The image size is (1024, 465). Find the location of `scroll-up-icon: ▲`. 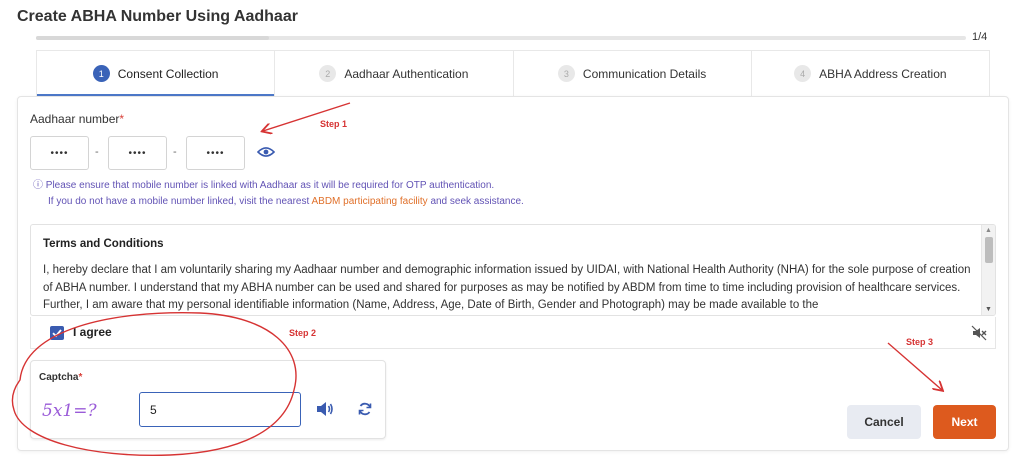

scroll-up-icon: ▲ is located at coordinates (988, 230).